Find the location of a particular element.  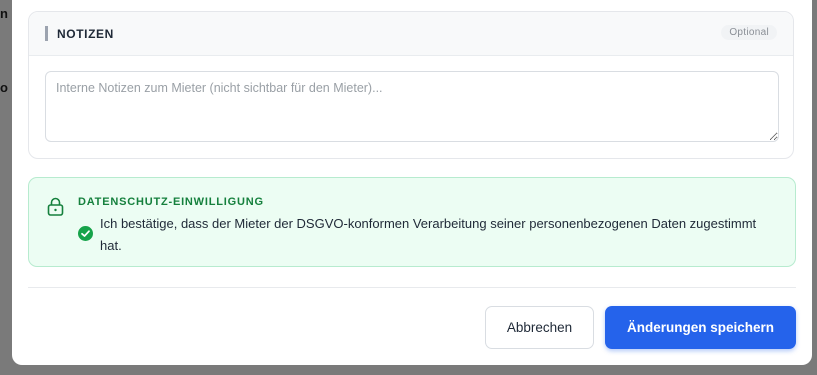

check-circle-icon is located at coordinates (85, 233).